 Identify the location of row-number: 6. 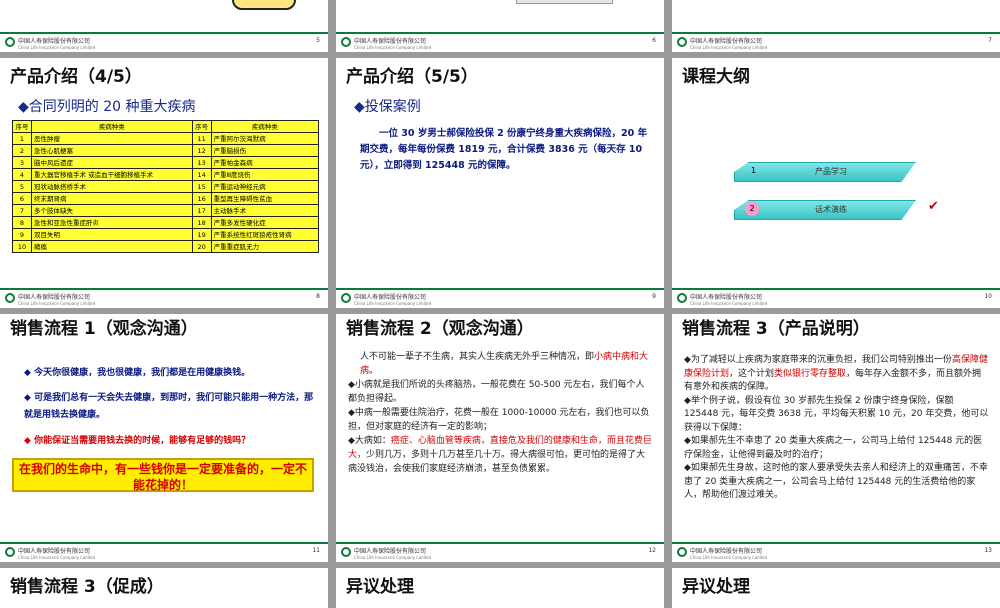
(22, 198).